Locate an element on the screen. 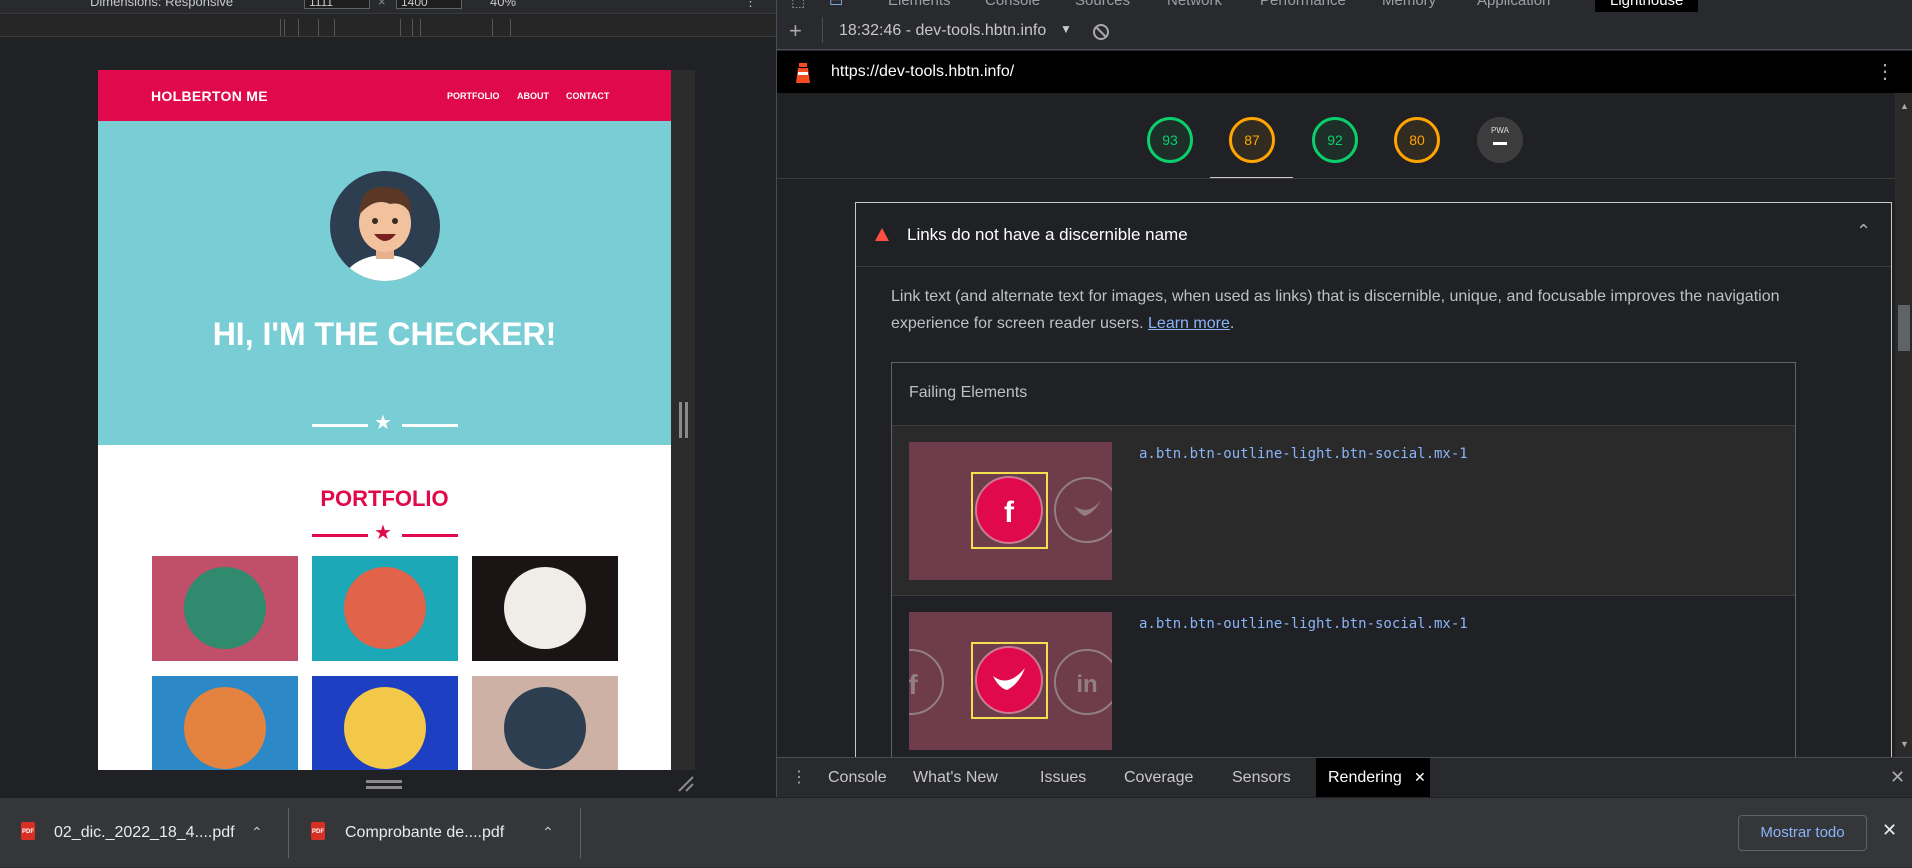 This screenshot has height=868, width=1912. nav-link-about: ABOUT is located at coordinates (533, 96).